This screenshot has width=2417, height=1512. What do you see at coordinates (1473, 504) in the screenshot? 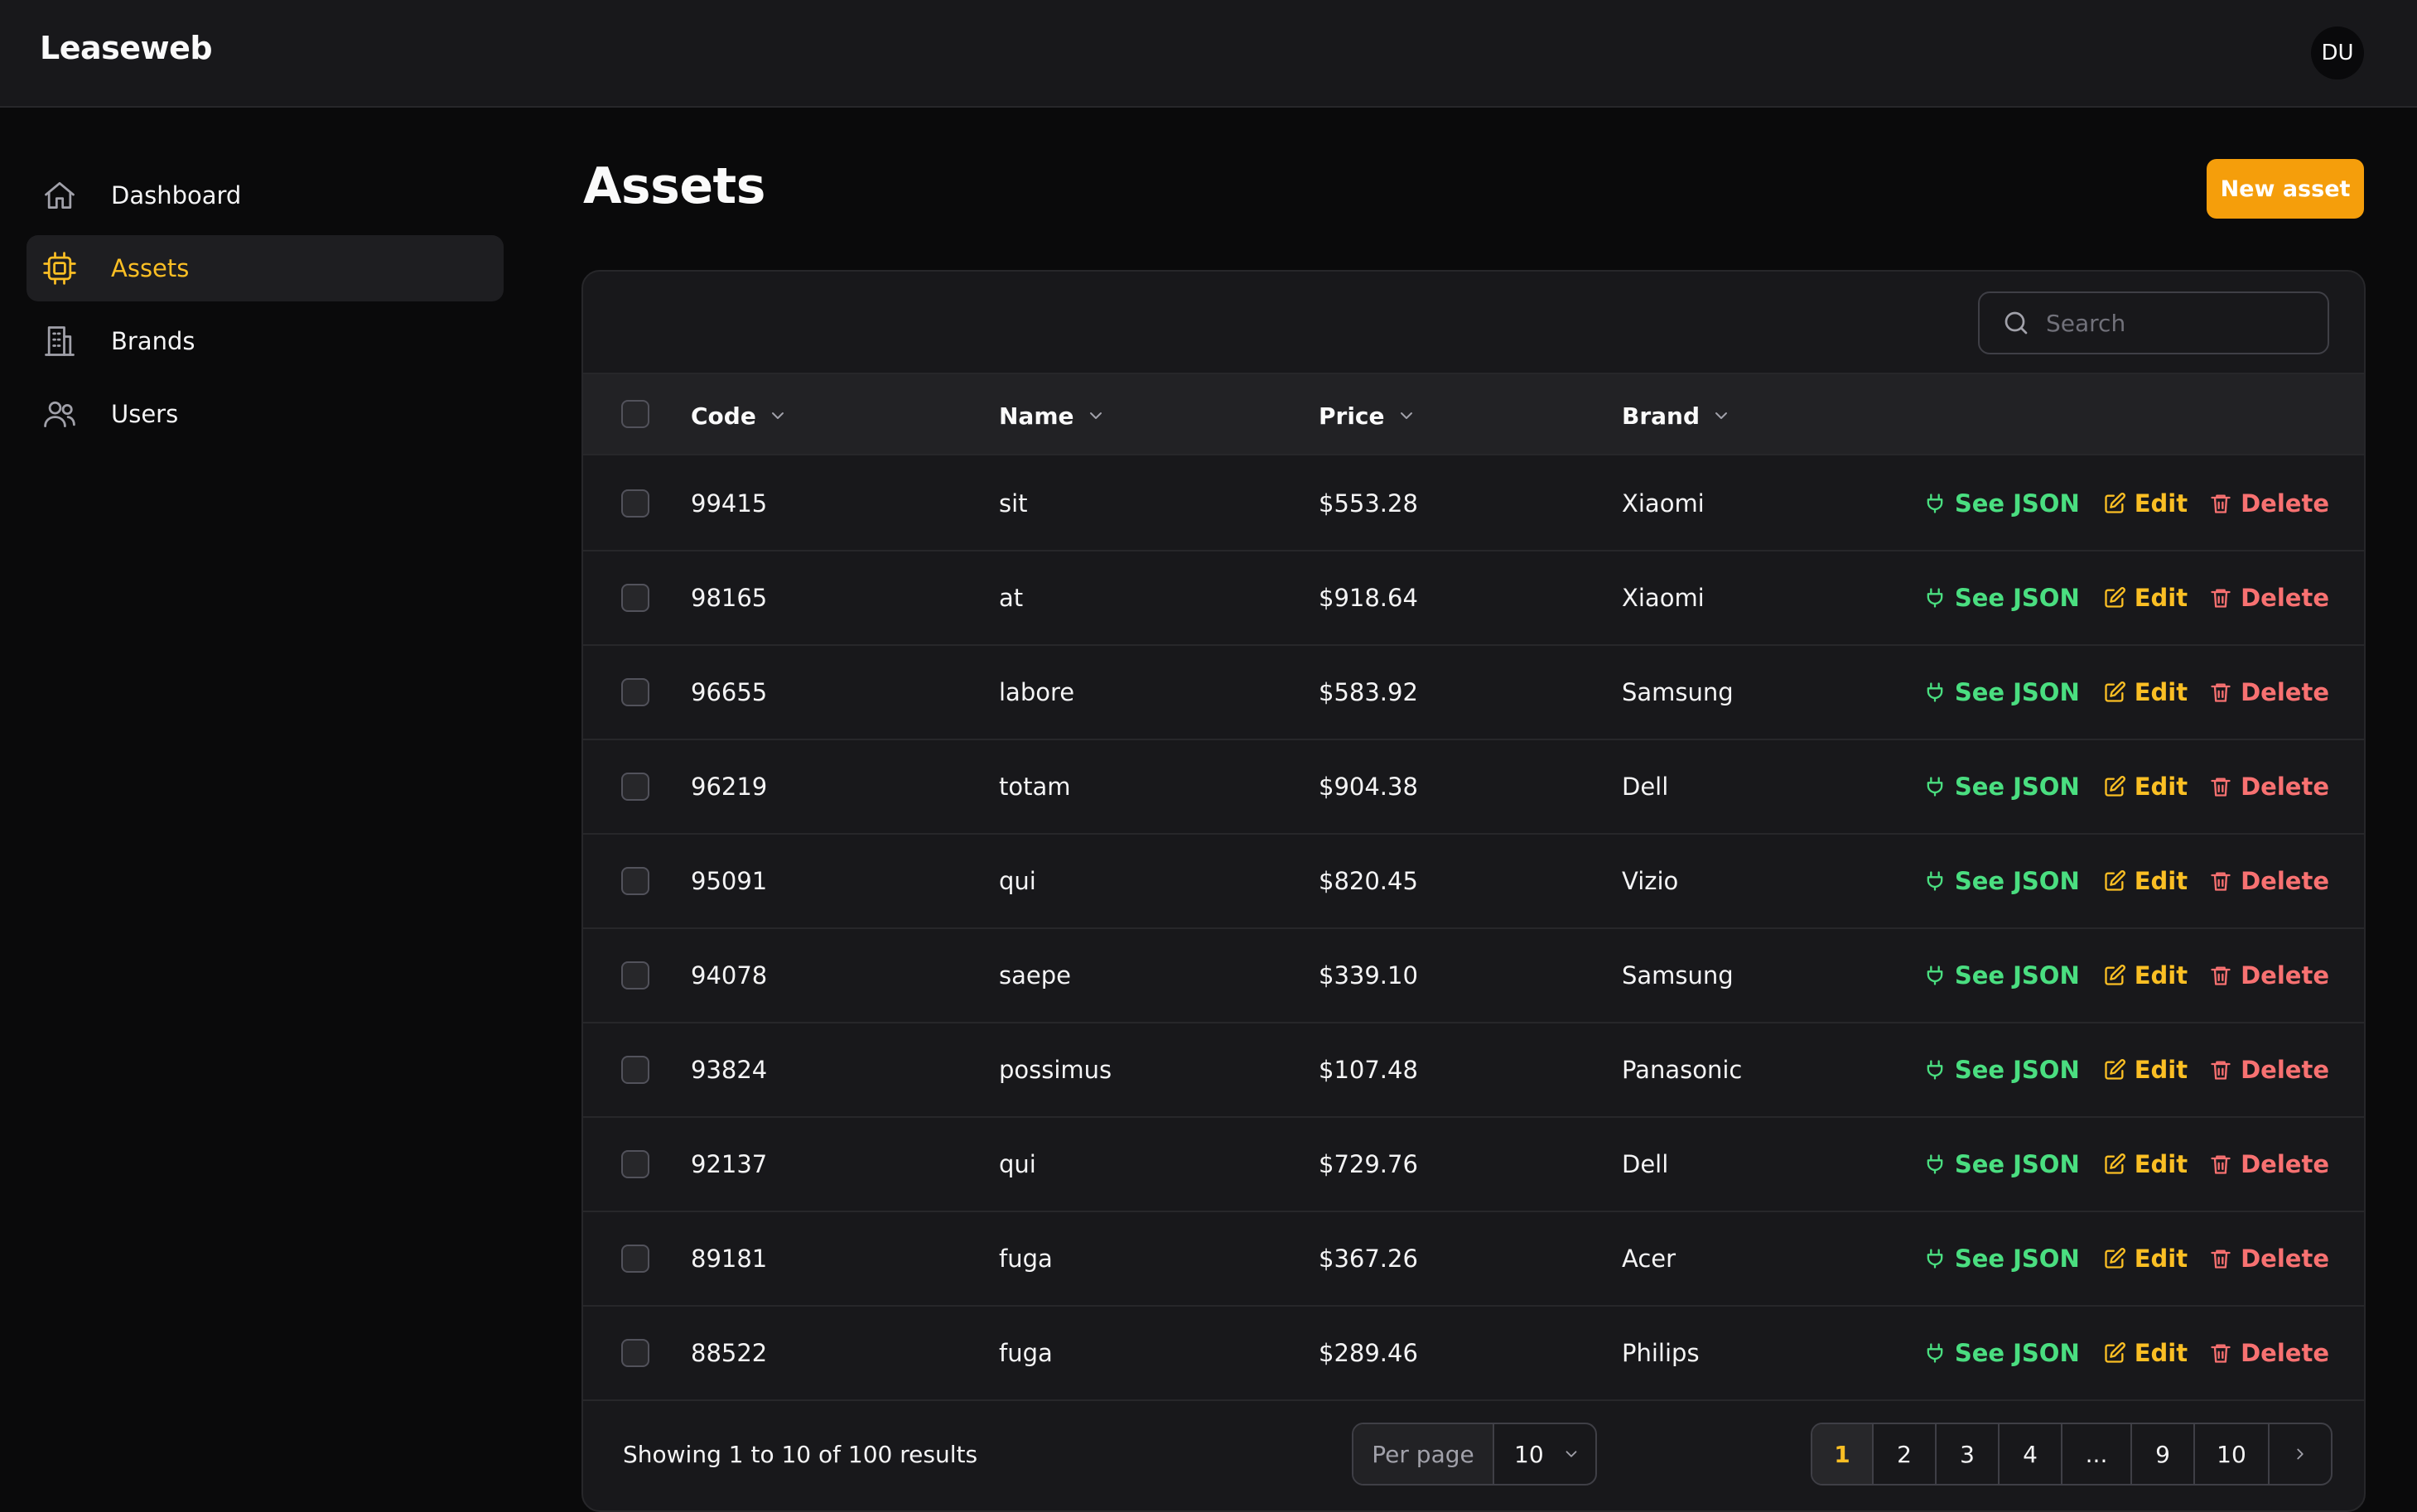
I see `table-row: 99415 sit $553.28 Xiaomi See JSON Edit Delete` at bounding box center [1473, 504].